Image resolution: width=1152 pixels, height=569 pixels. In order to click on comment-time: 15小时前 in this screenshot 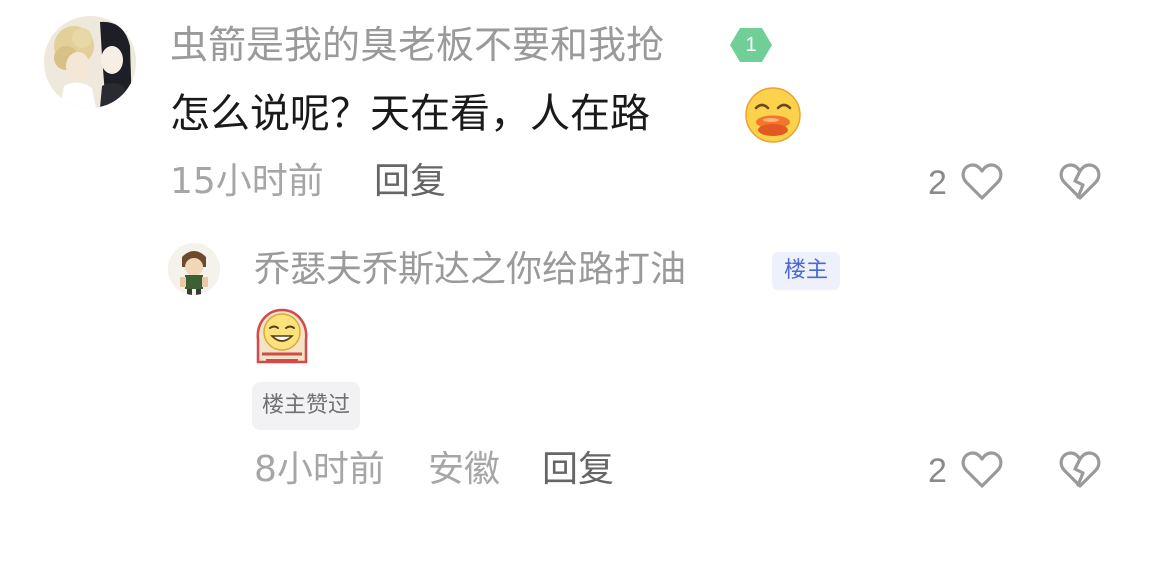, I will do `click(247, 181)`.